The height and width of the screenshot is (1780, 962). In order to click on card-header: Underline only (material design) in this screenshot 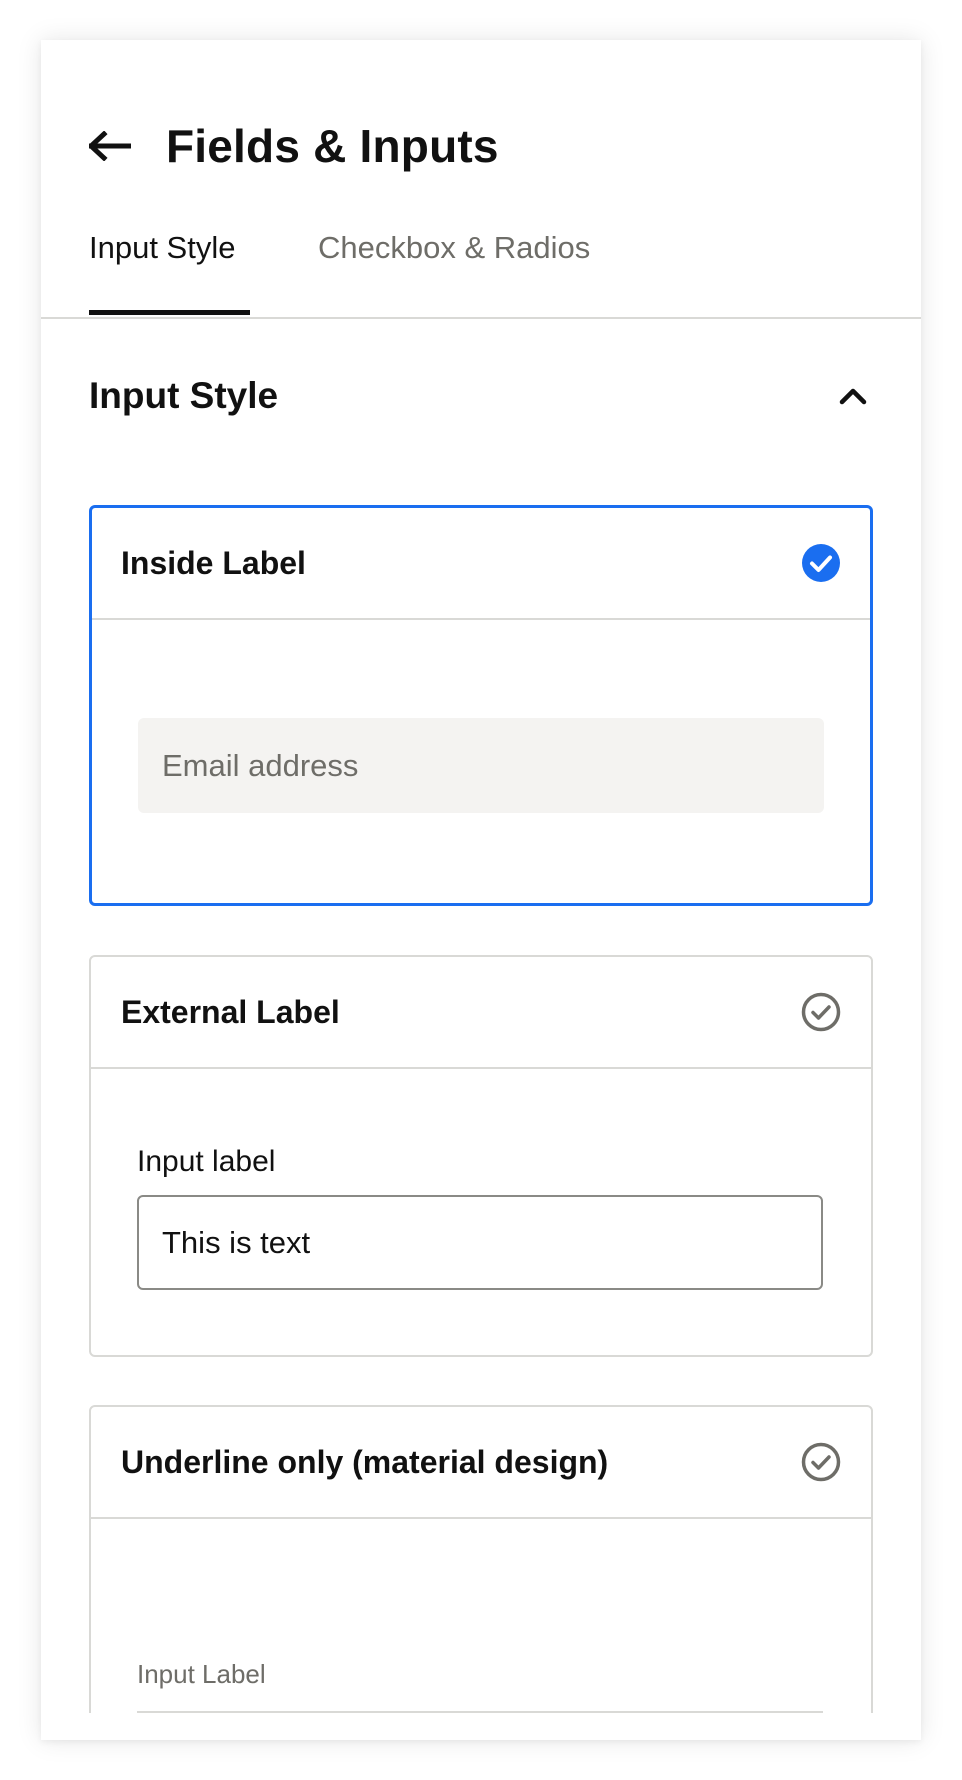, I will do `click(481, 1463)`.